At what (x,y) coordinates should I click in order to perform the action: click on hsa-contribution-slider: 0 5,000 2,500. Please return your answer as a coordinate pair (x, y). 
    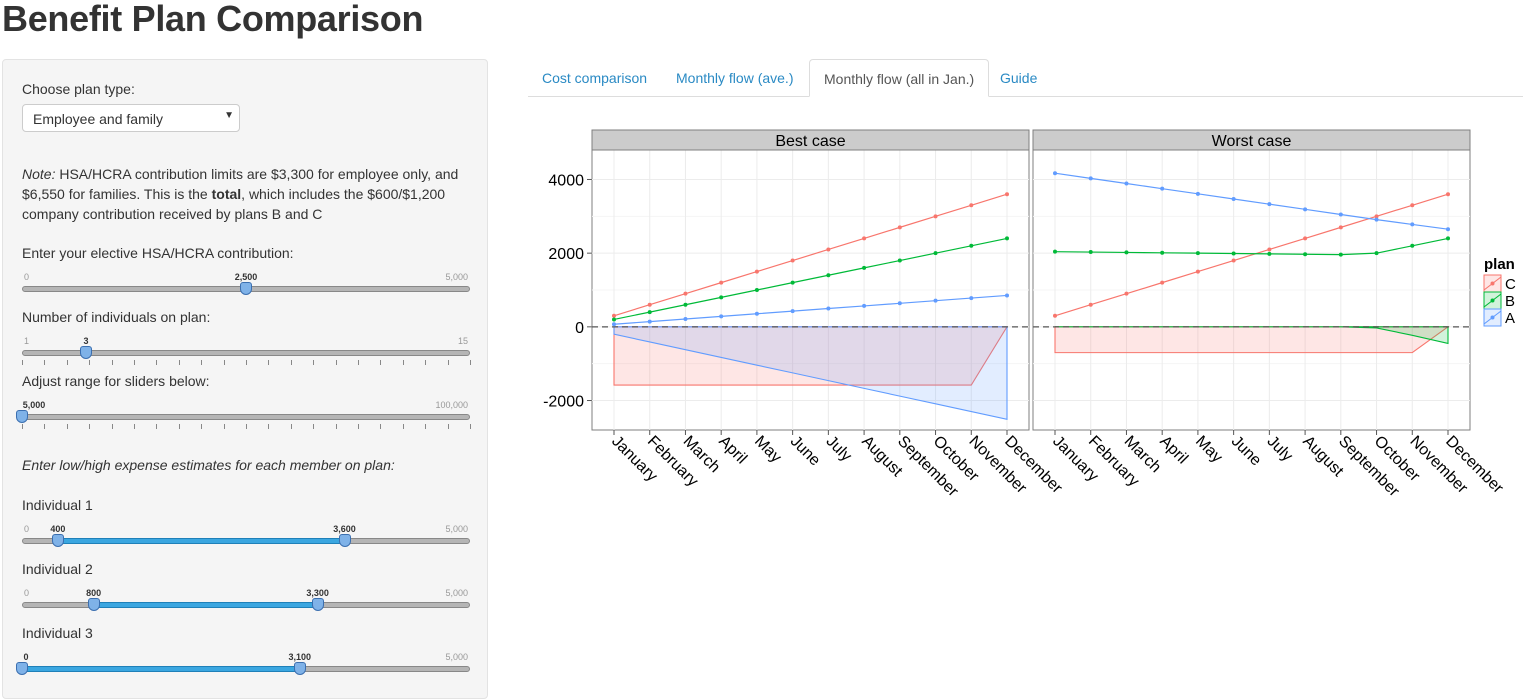
    Looking at the image, I should click on (246, 289).